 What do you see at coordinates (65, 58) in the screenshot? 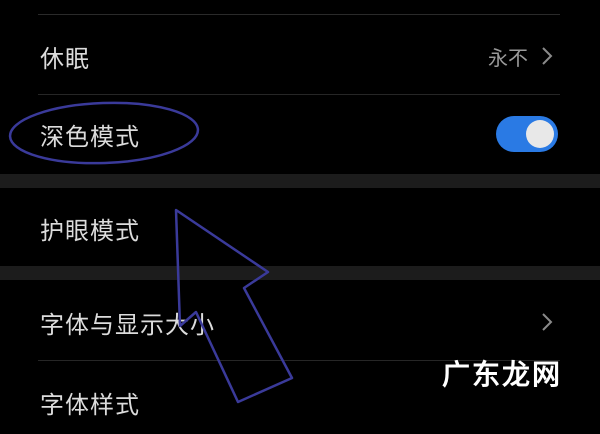
I see `sleep-label: 休眠` at bounding box center [65, 58].